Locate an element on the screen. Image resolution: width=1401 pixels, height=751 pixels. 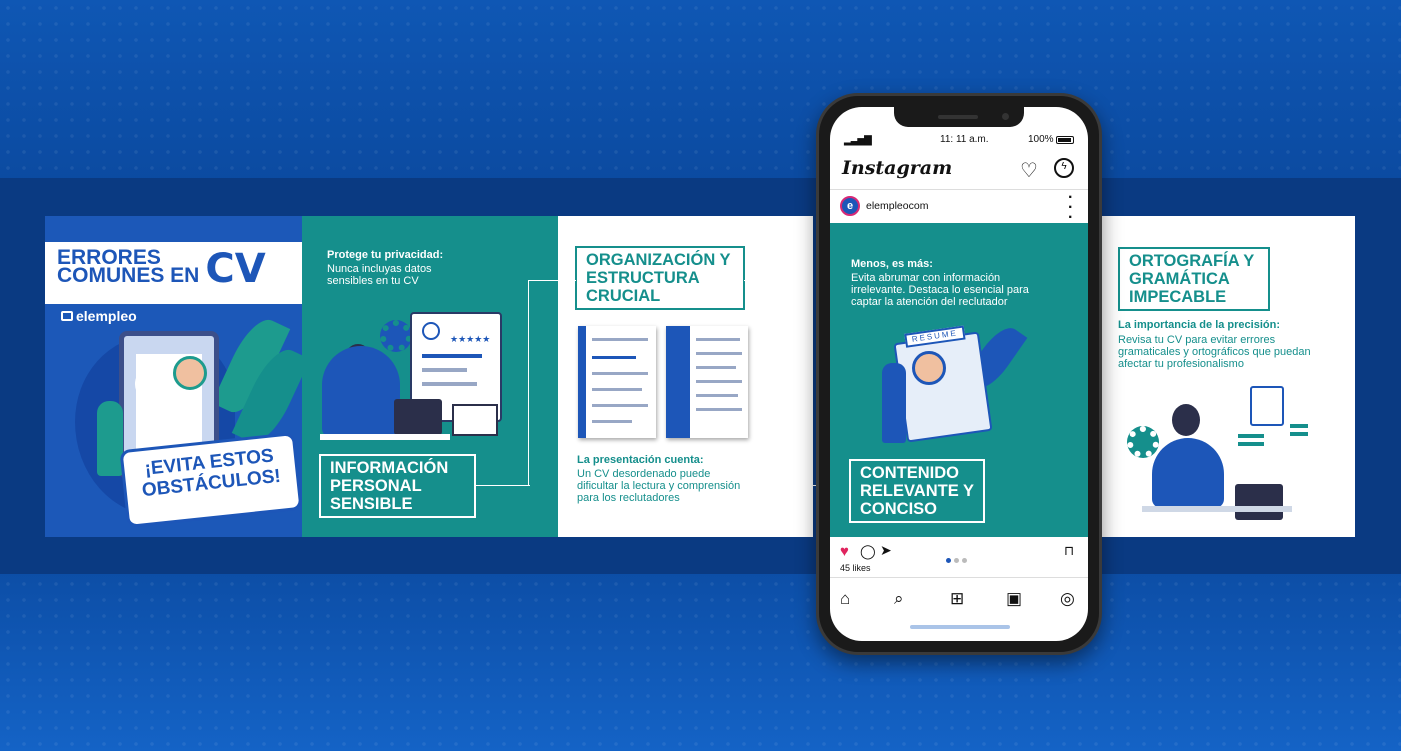
messenger-icon: ϟ is located at coordinates (1064, 168).